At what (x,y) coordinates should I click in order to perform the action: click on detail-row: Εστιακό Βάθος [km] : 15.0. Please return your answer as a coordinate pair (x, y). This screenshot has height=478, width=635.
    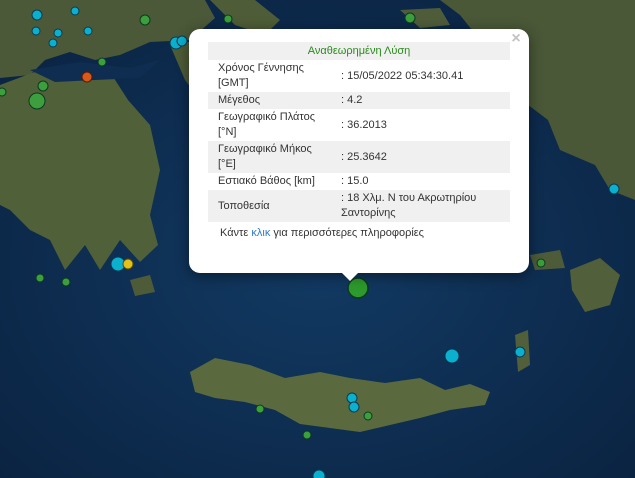
    Looking at the image, I should click on (359, 181).